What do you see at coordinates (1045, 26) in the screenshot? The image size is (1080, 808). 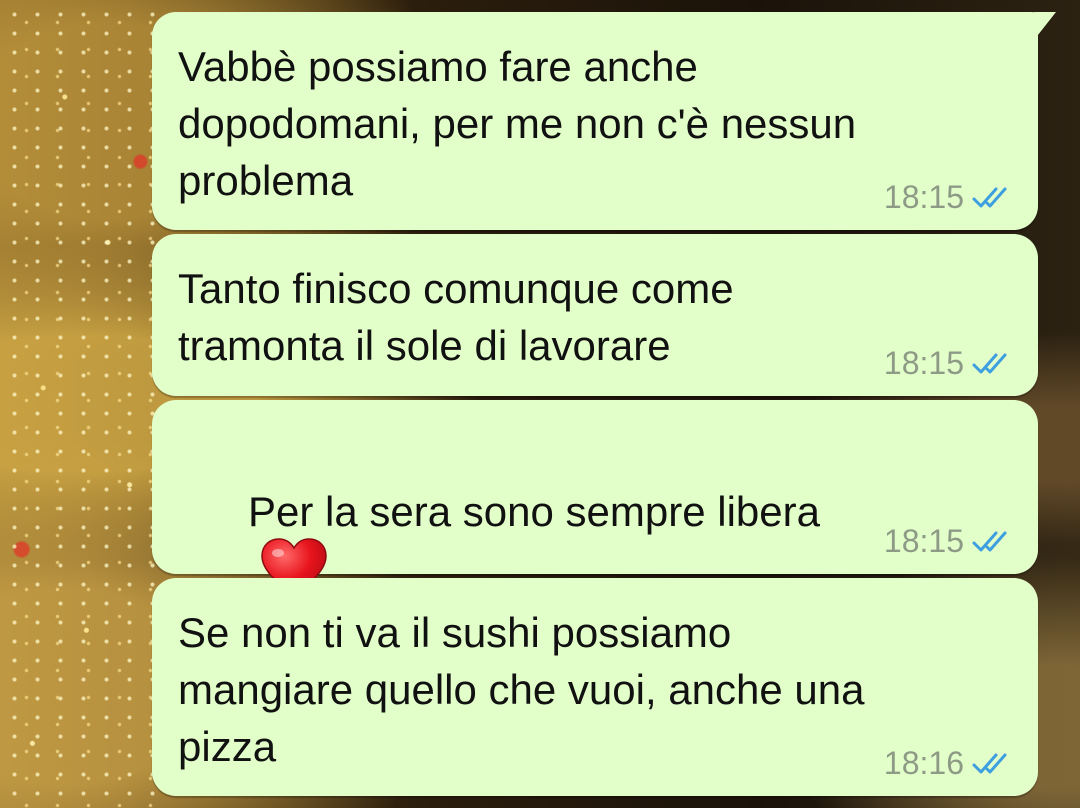 I see `bubble-tail` at bounding box center [1045, 26].